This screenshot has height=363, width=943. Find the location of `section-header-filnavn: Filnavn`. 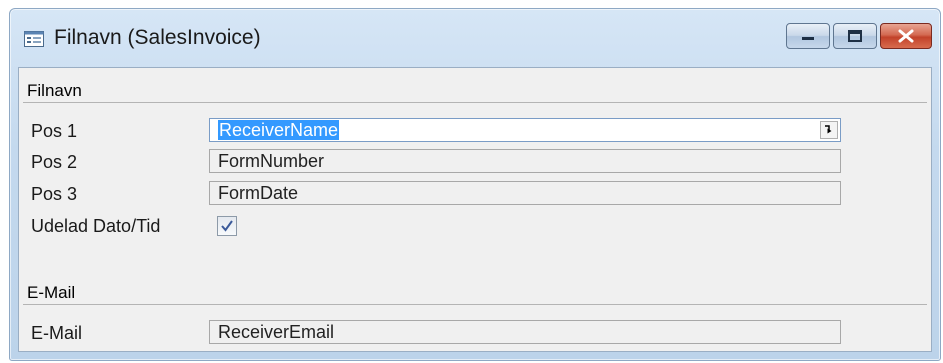

section-header-filnavn: Filnavn is located at coordinates (475, 91).